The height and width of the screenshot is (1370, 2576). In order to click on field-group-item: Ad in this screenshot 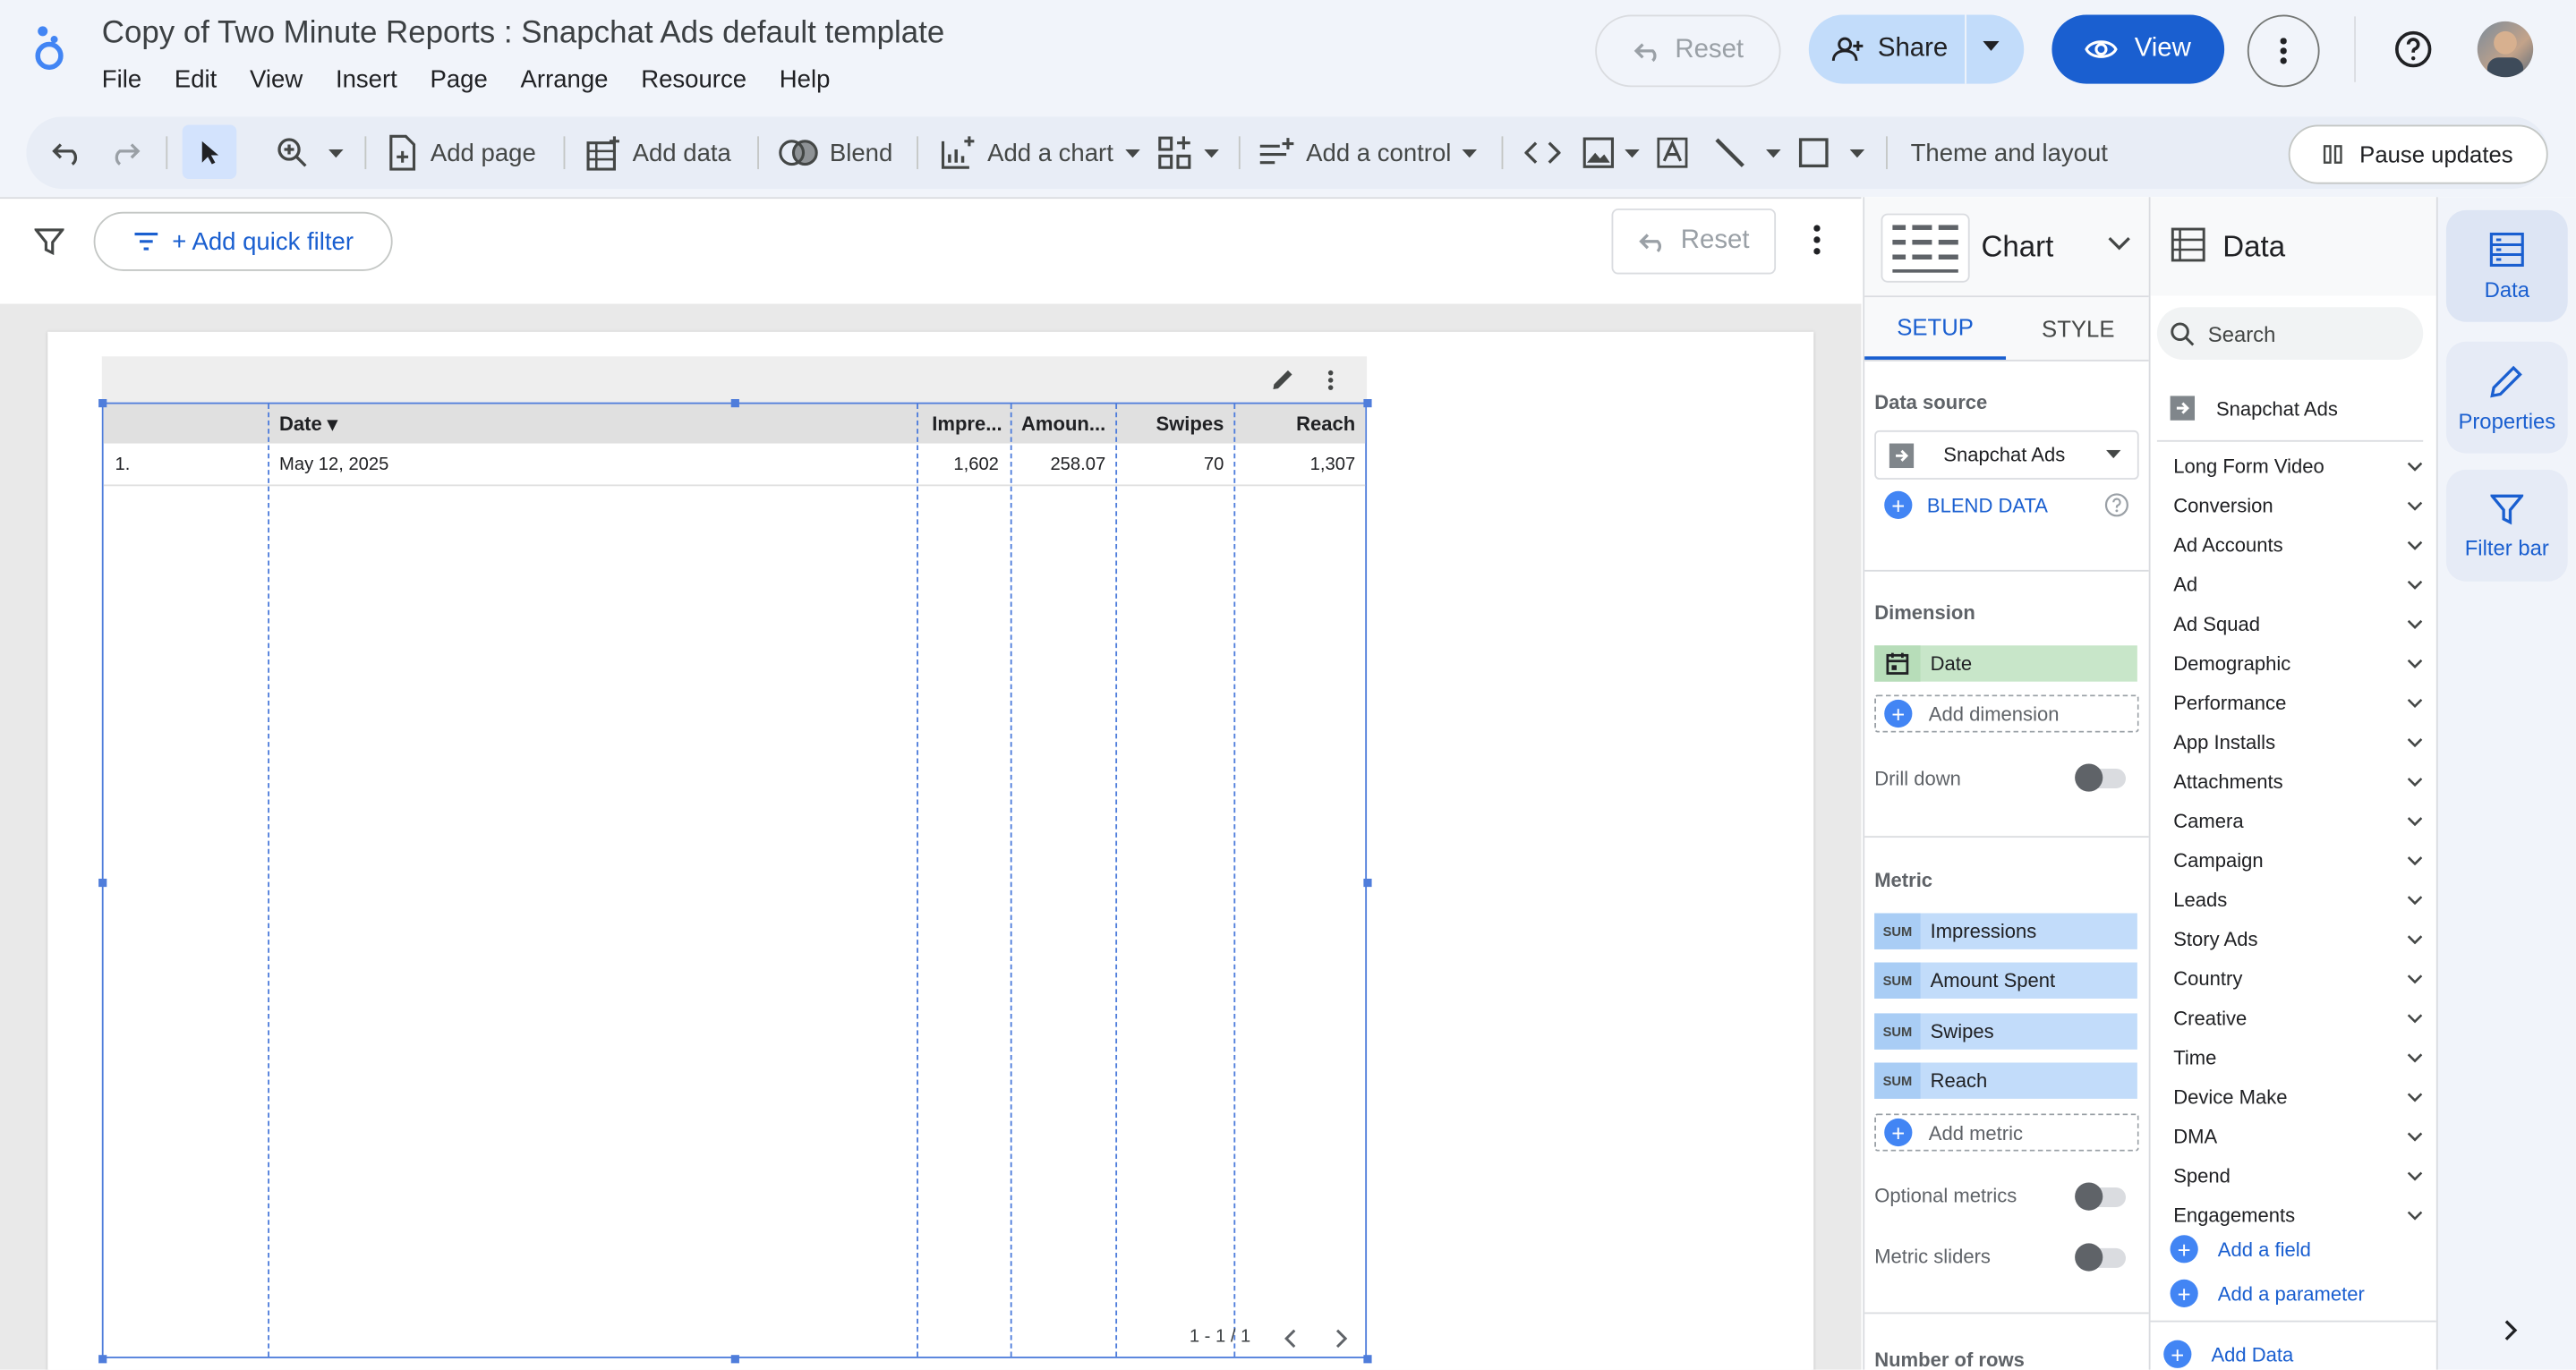, I will do `click(2298, 584)`.